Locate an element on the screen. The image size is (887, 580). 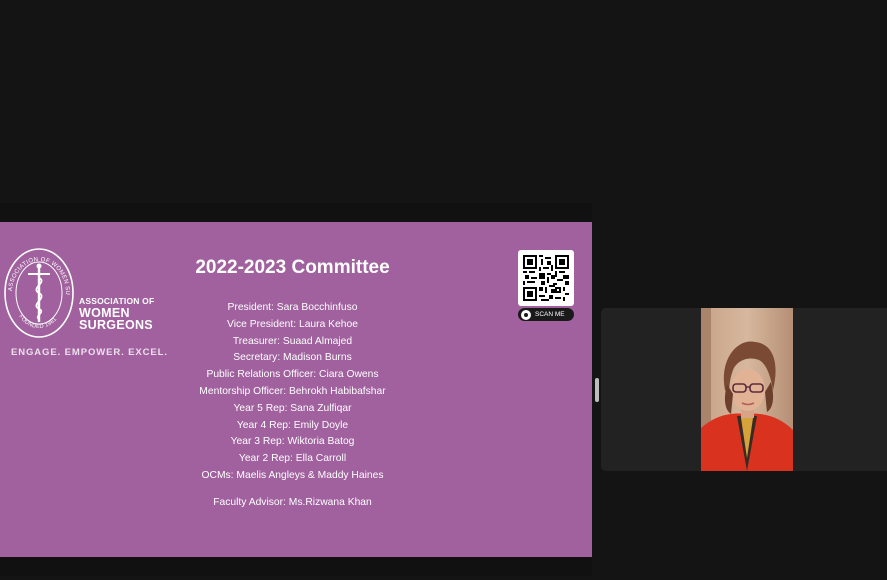
participant-video-tile is located at coordinates (744, 389).